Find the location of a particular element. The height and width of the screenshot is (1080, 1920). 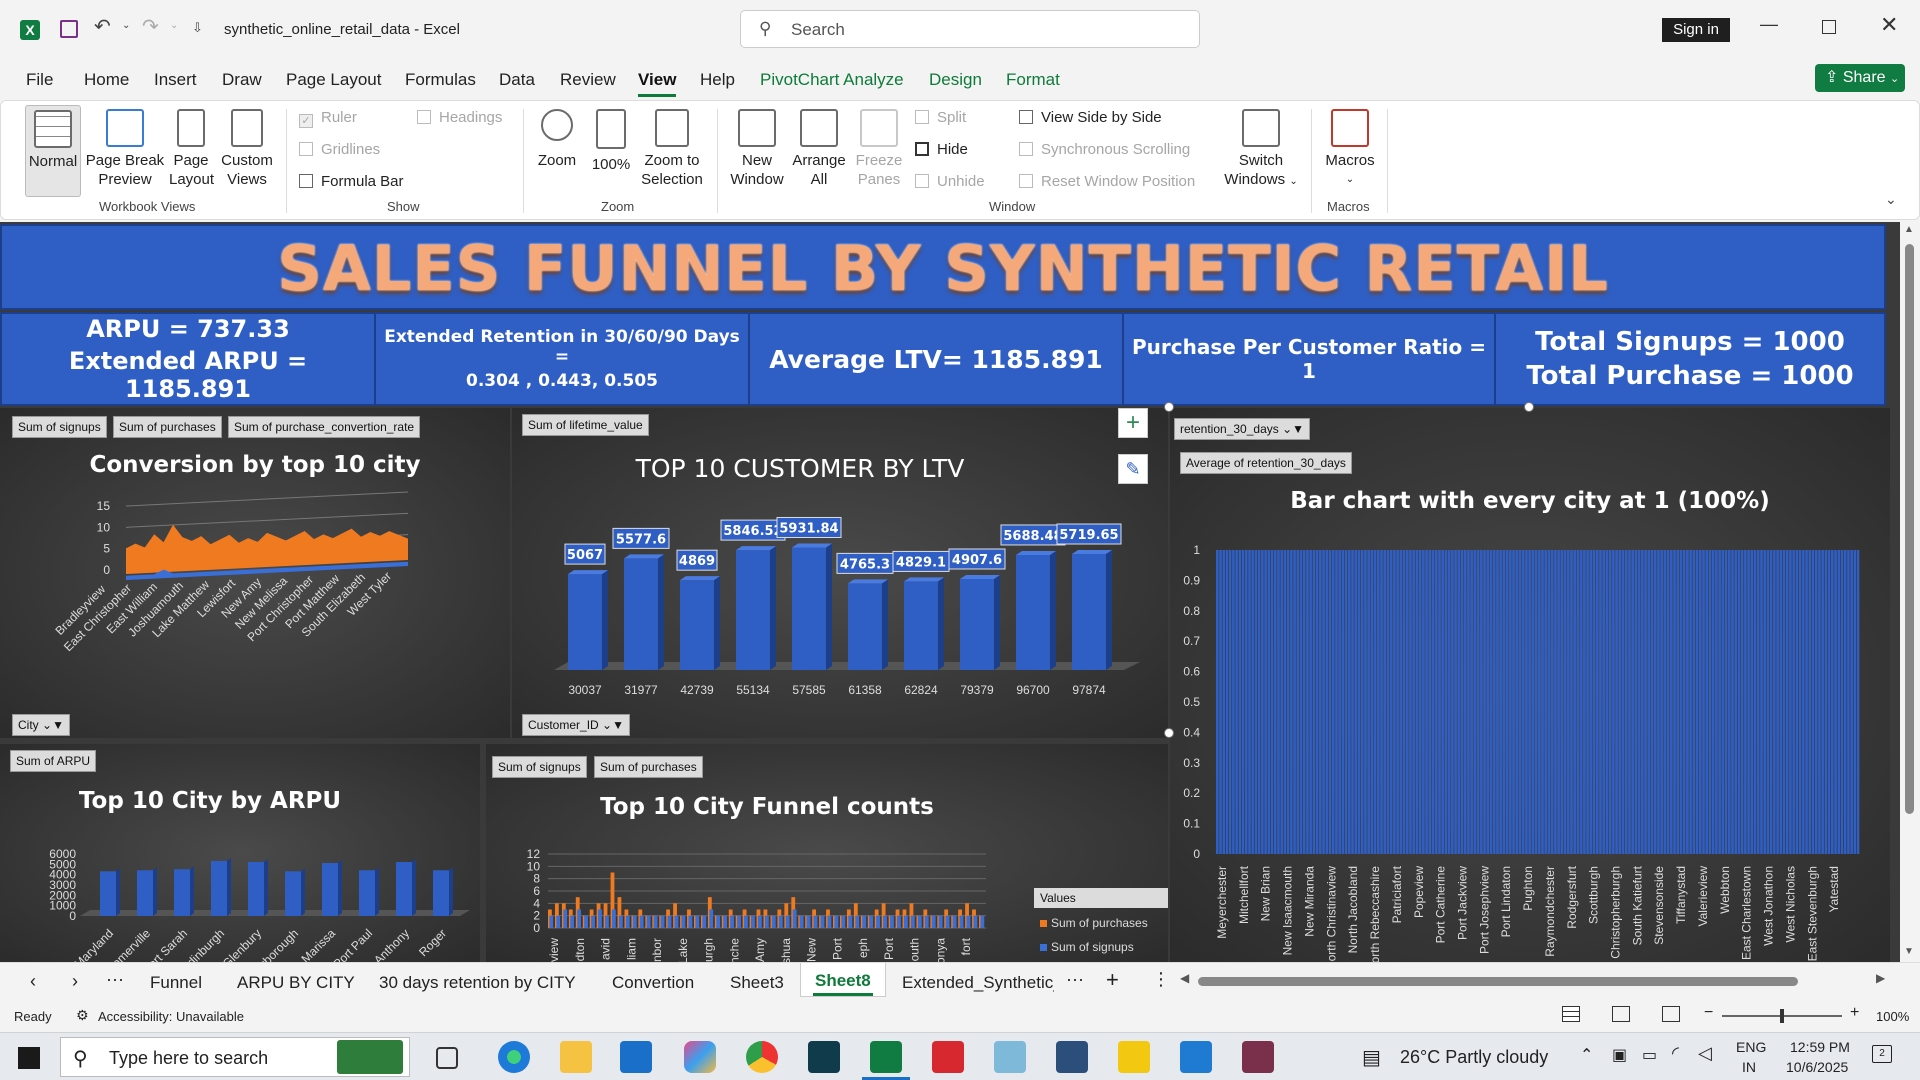

clock-time: 12:59 PM is located at coordinates (1820, 1047).